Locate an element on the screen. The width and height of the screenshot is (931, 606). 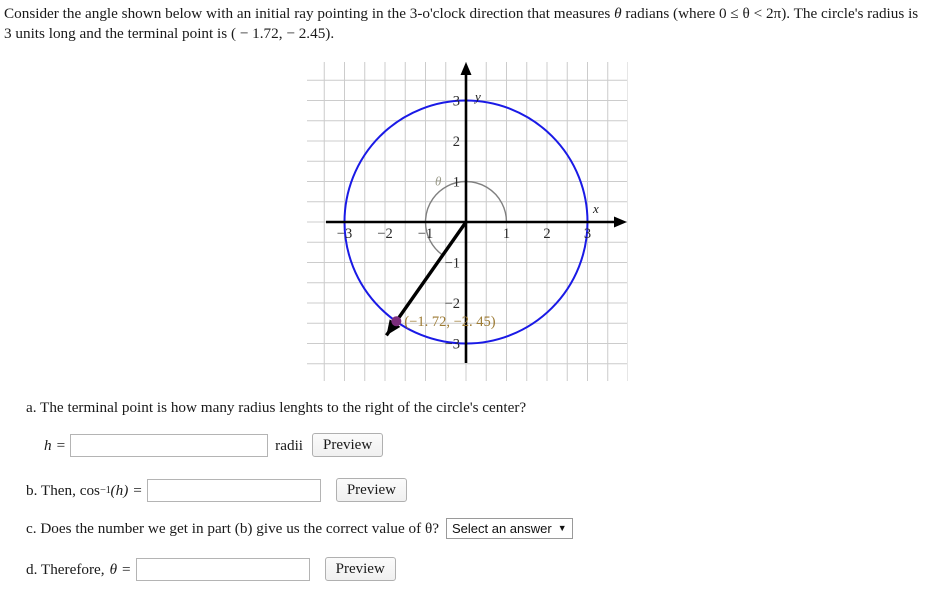
theta-arc-label: θ is located at coordinates (438, 181).